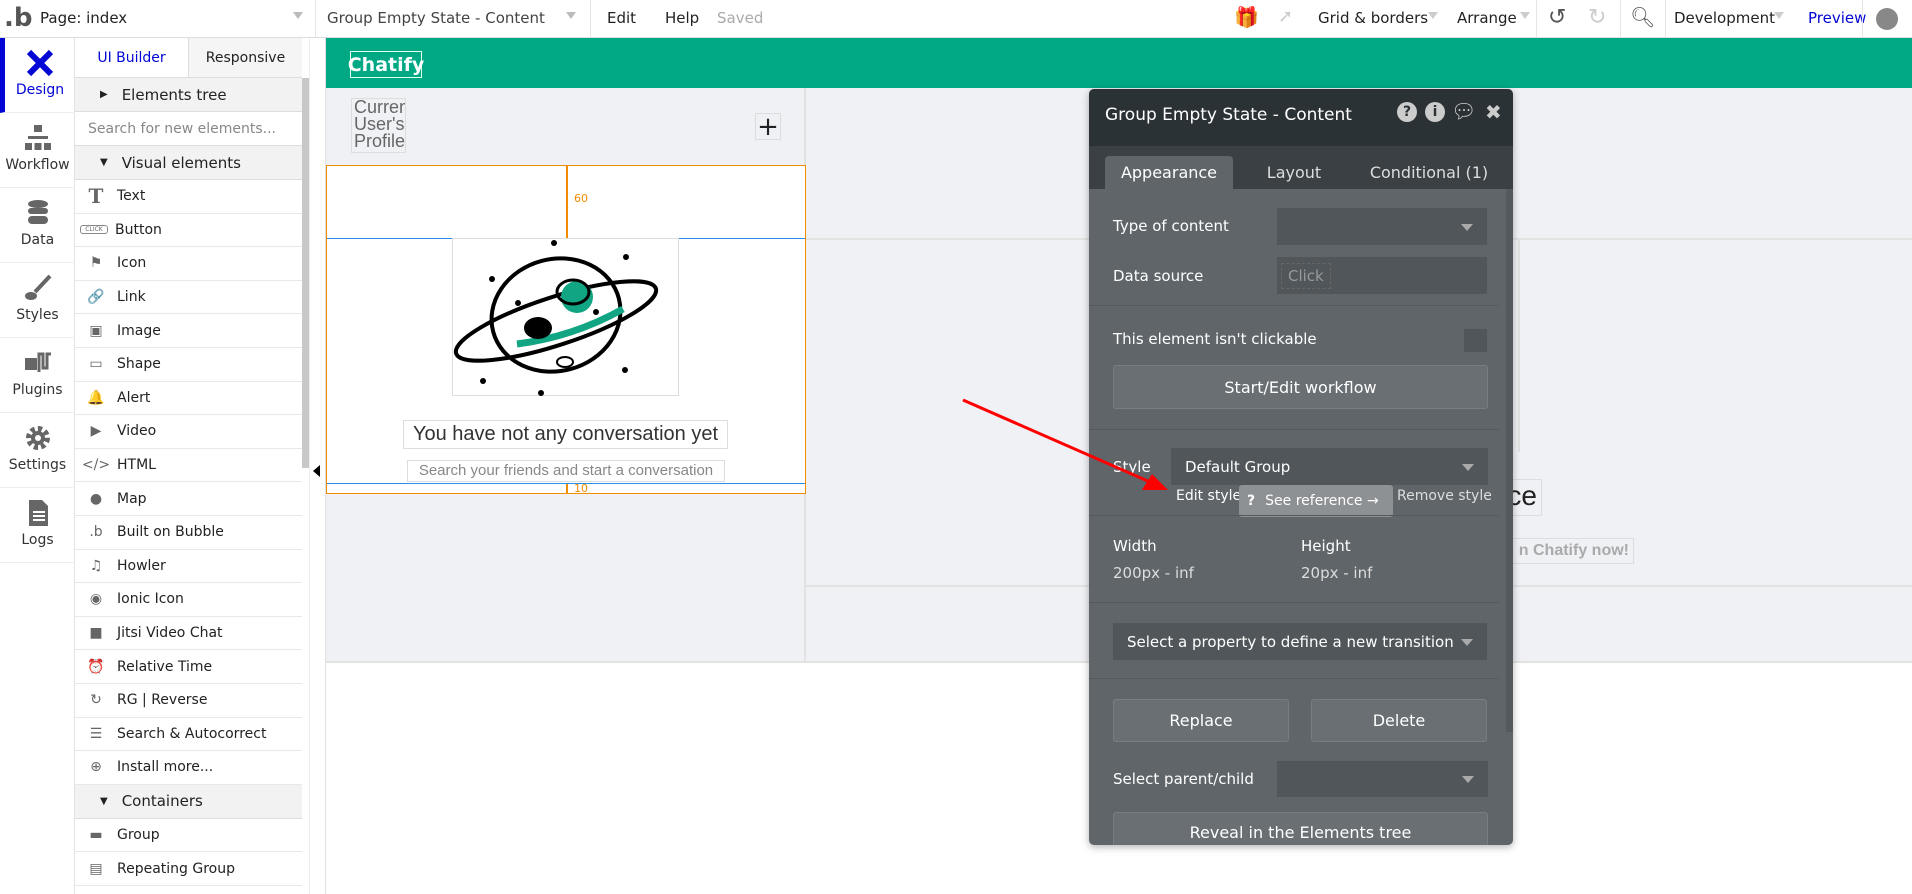  What do you see at coordinates (1056, 441) in the screenshot?
I see `arrow-shaft` at bounding box center [1056, 441].